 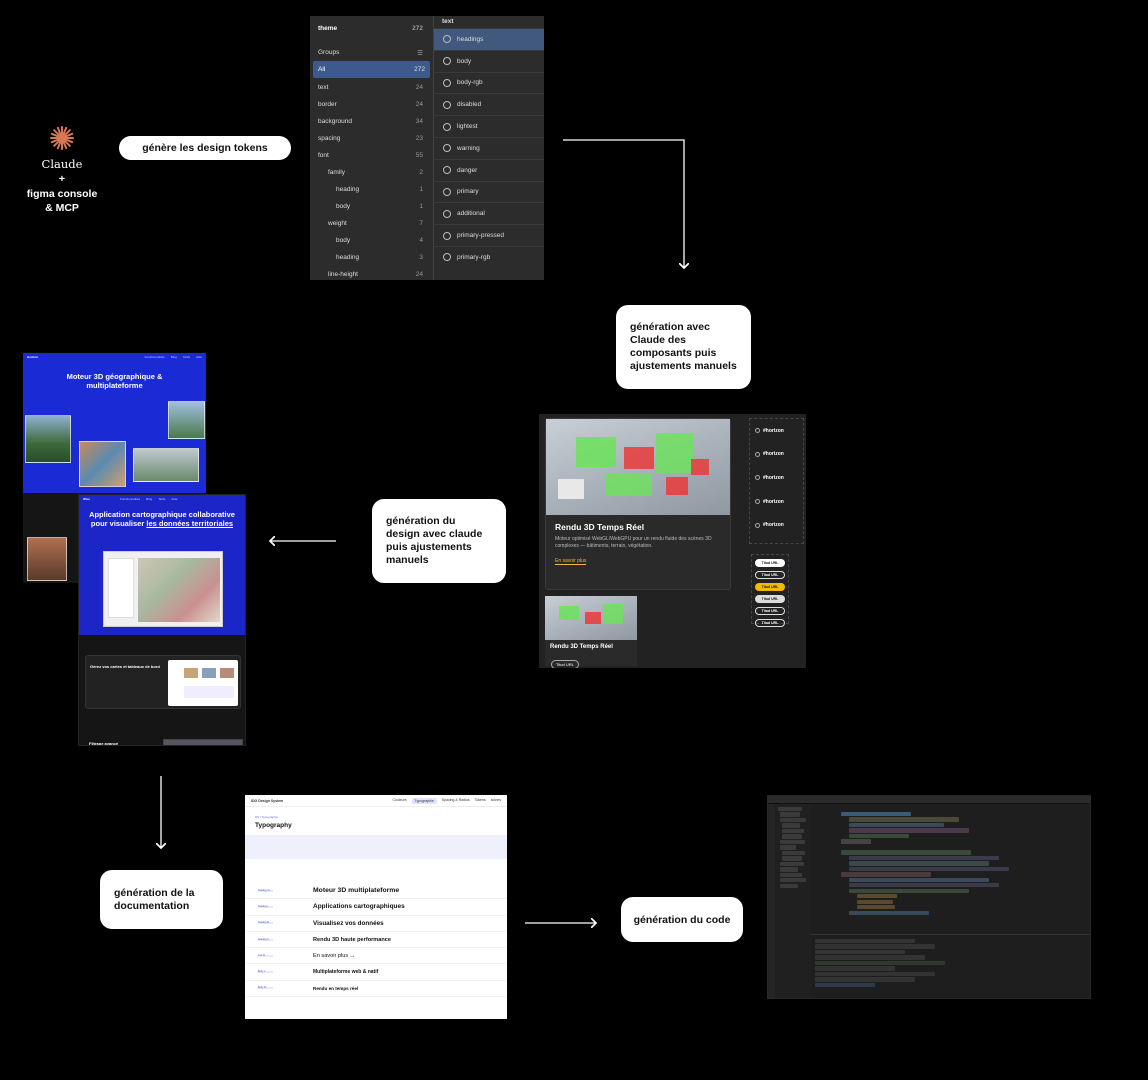 I want to click on small-card-tag: Titud URL, so click(x=565, y=664).